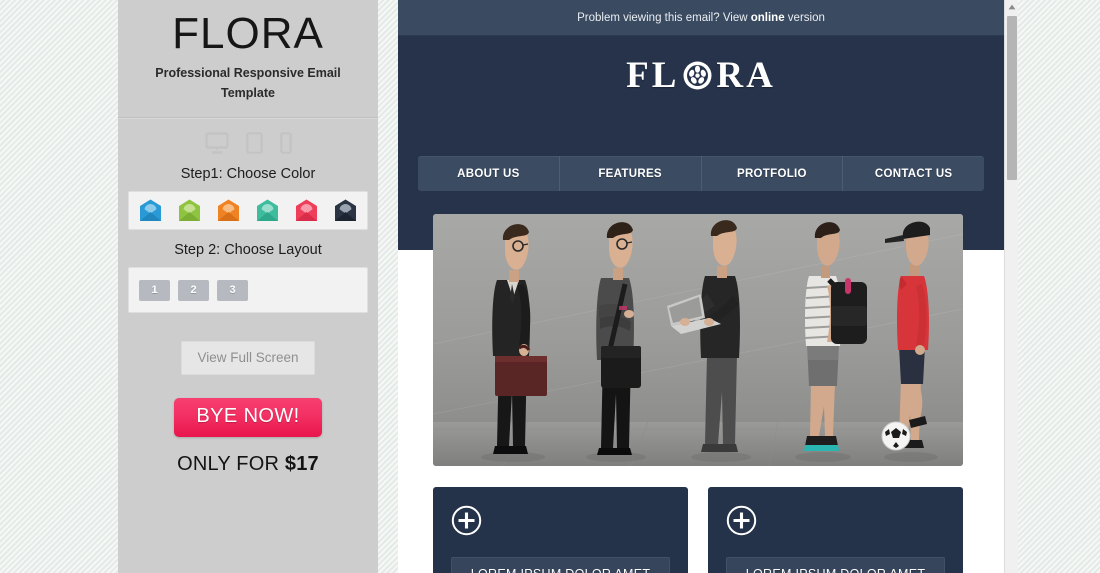 Image resolution: width=1100 pixels, height=573 pixels. I want to click on color-swatch-green, so click(189, 210).